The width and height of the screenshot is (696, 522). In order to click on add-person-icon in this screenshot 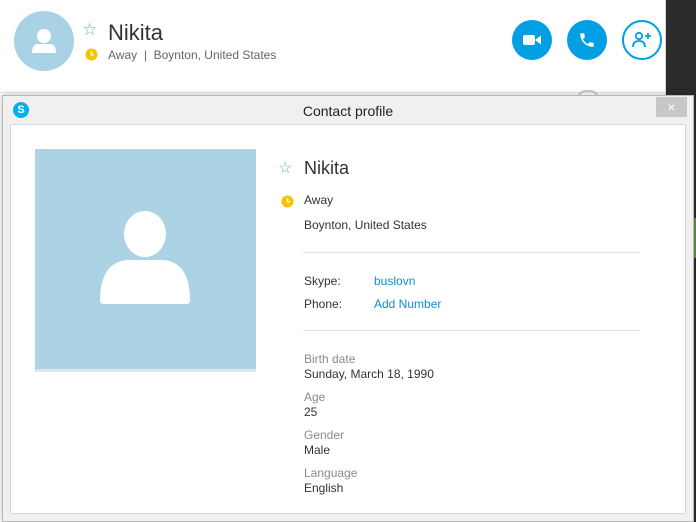, I will do `click(641, 39)`.